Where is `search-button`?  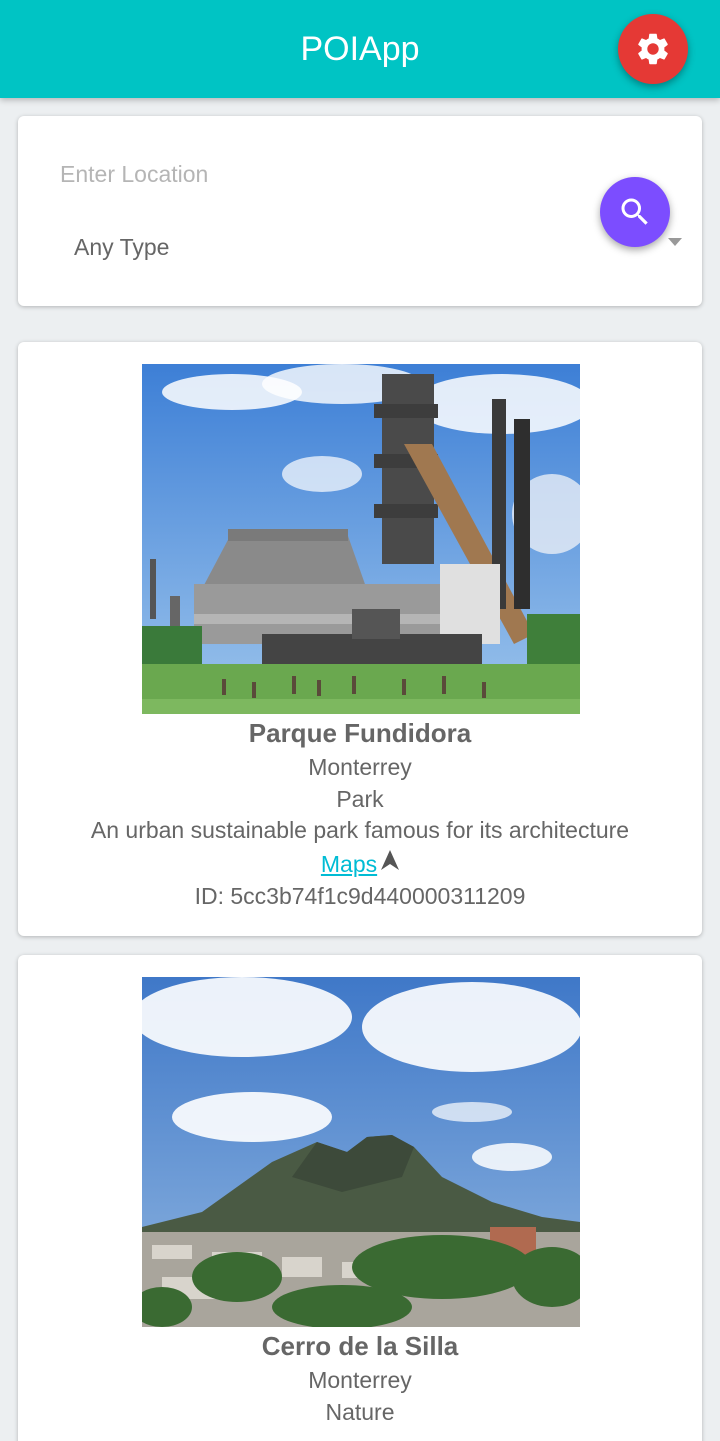 search-button is located at coordinates (635, 212).